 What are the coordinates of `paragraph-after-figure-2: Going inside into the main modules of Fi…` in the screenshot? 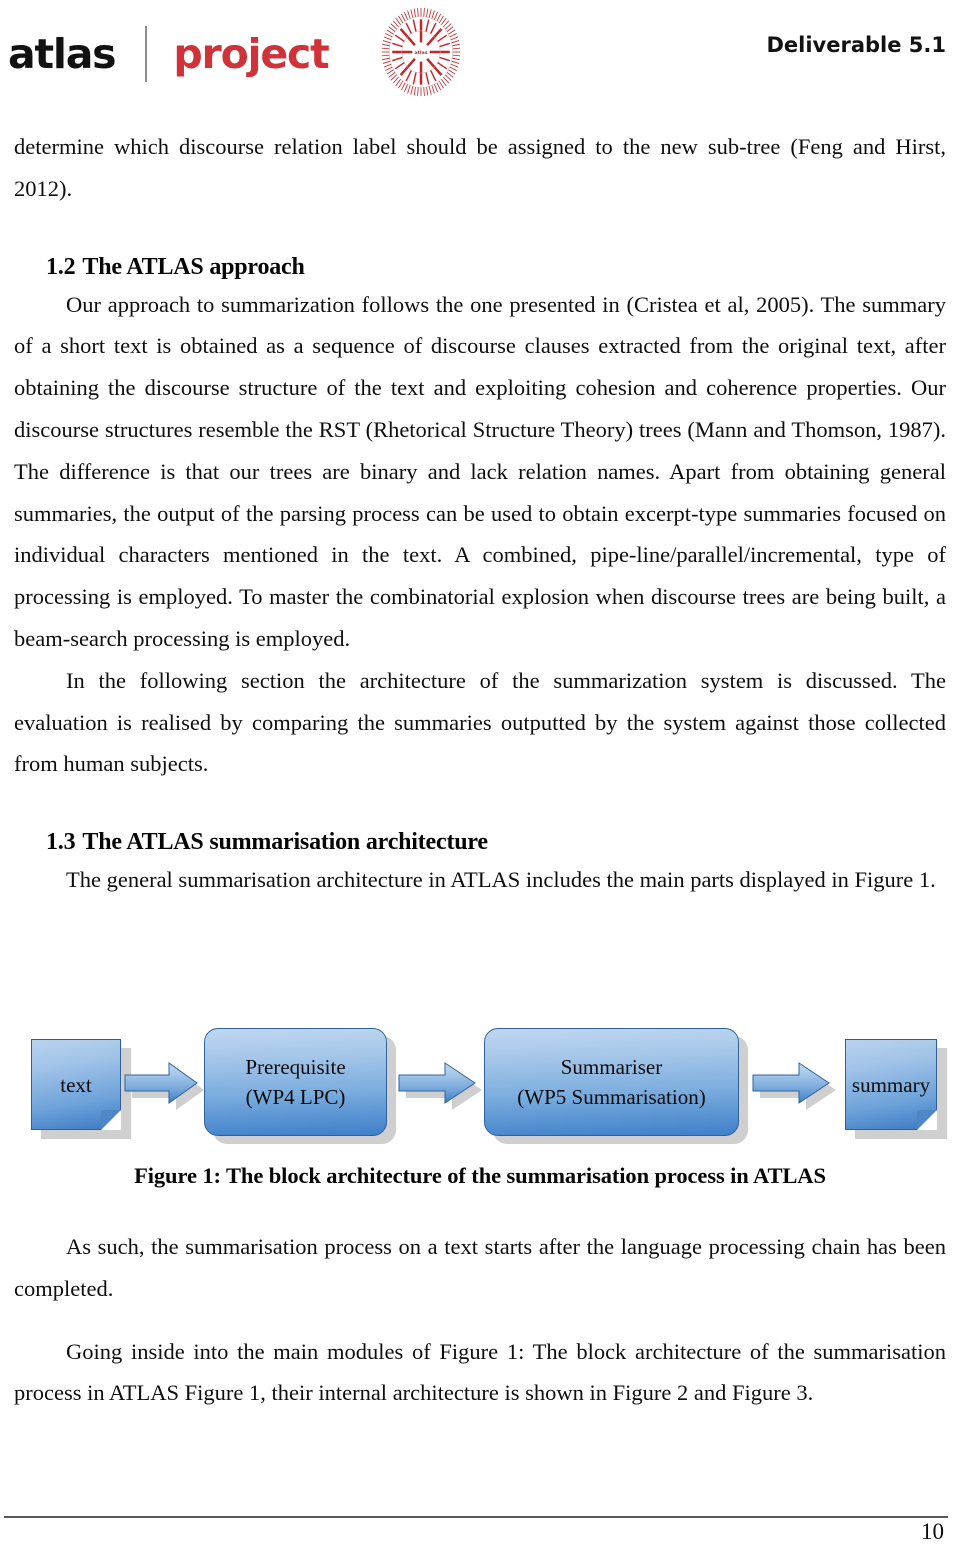 It's located at (480, 1372).